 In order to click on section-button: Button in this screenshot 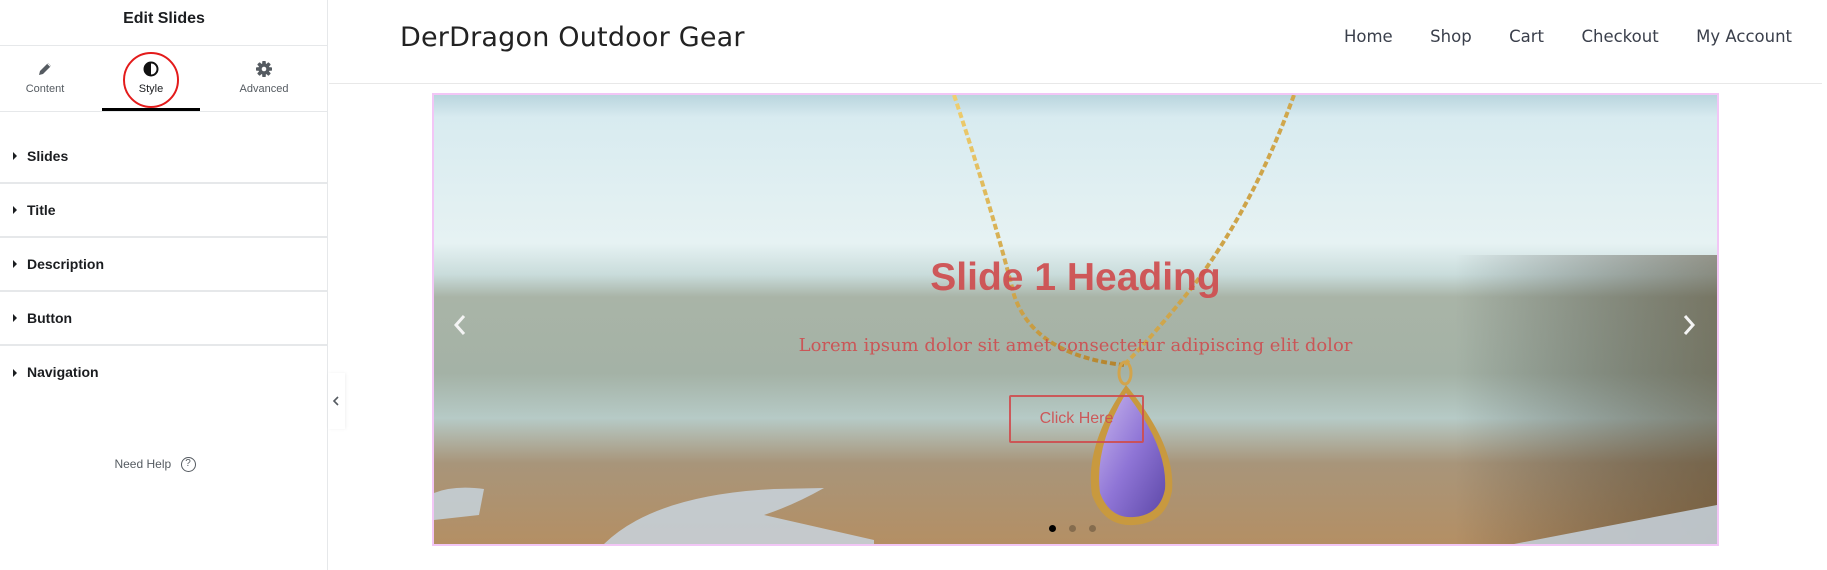, I will do `click(164, 319)`.